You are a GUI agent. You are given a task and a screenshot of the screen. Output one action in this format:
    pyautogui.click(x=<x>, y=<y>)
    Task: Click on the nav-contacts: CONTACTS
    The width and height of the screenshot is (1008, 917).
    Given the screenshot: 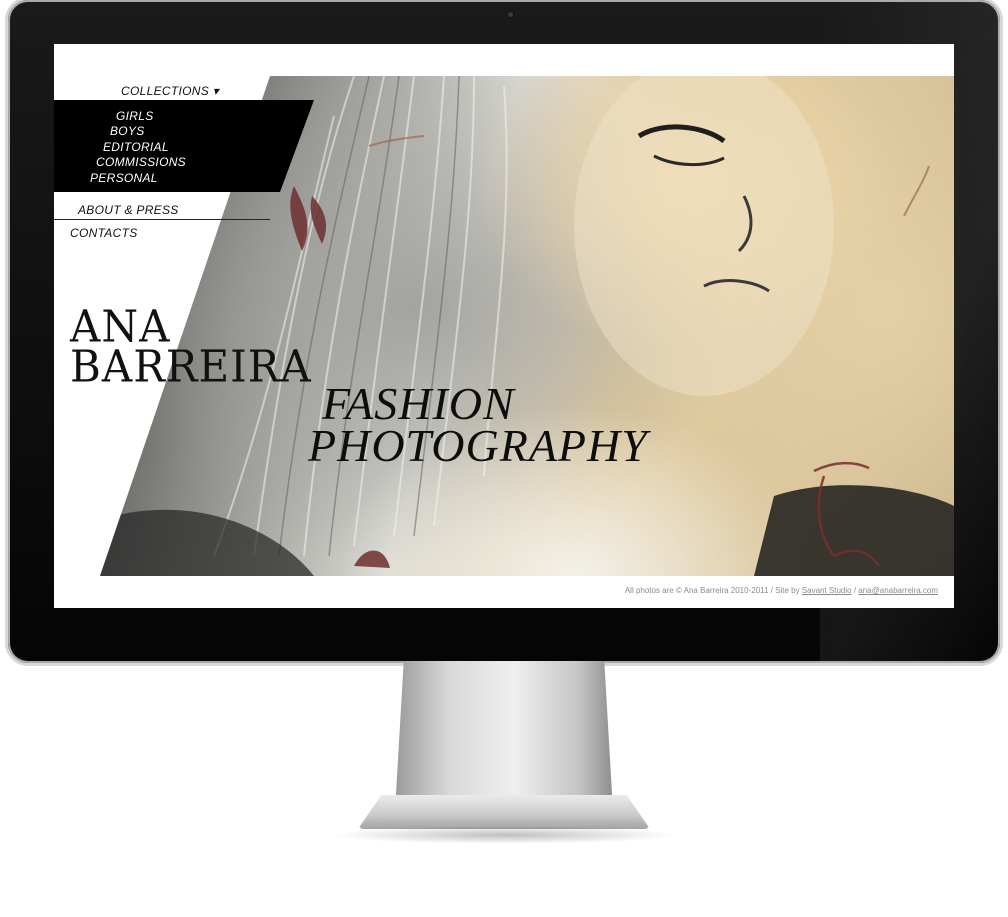 What is the action you would take?
    pyautogui.click(x=104, y=233)
    